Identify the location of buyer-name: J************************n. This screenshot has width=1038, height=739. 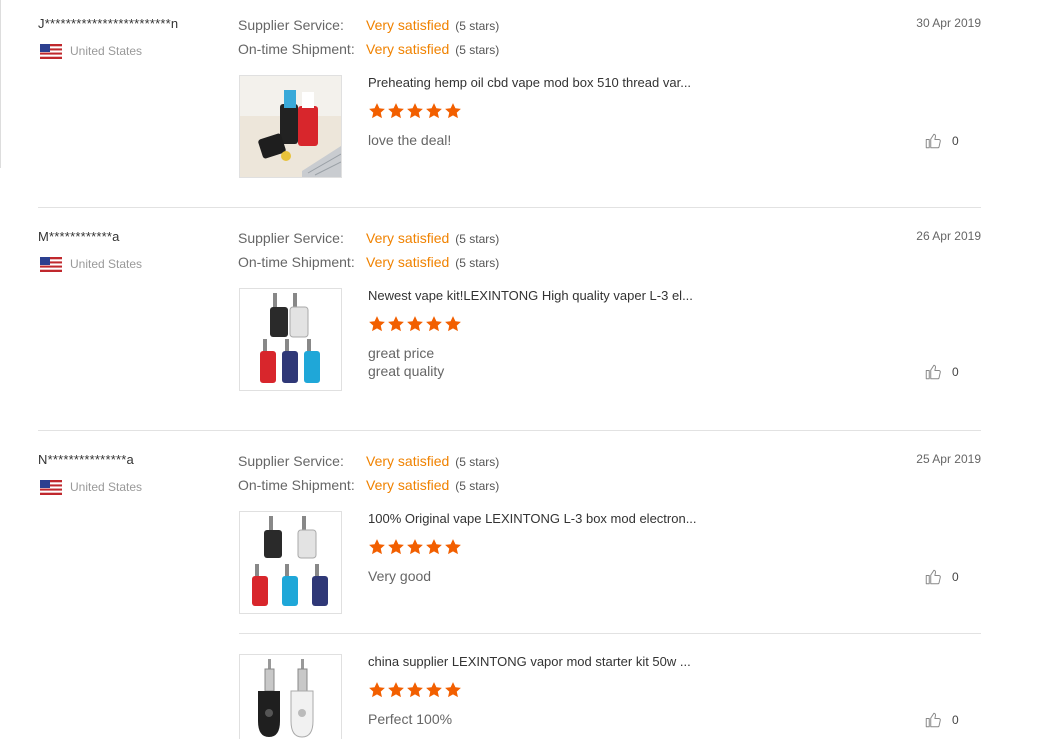
(108, 23).